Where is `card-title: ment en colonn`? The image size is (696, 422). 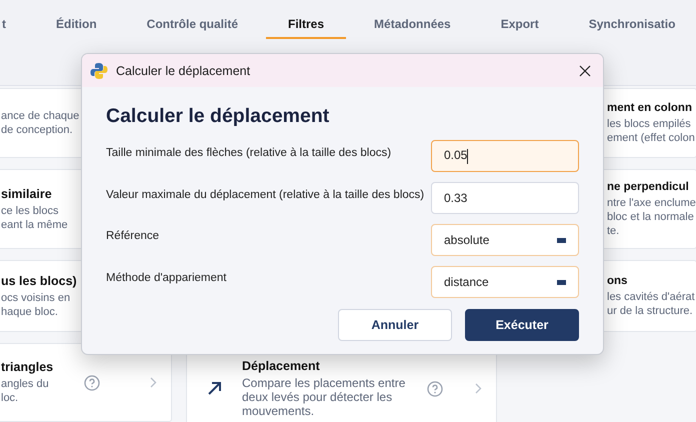 card-title: ment en colonn is located at coordinates (649, 108).